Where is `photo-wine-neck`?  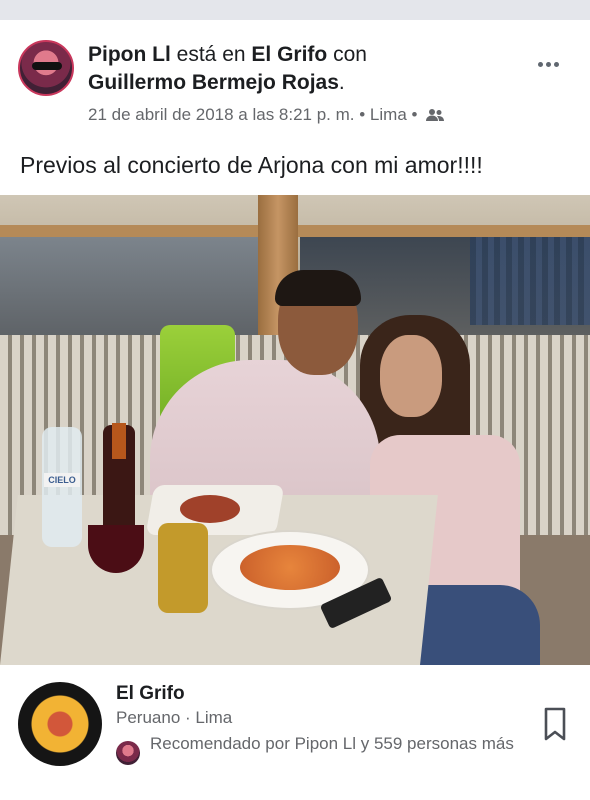
photo-wine-neck is located at coordinates (119, 441).